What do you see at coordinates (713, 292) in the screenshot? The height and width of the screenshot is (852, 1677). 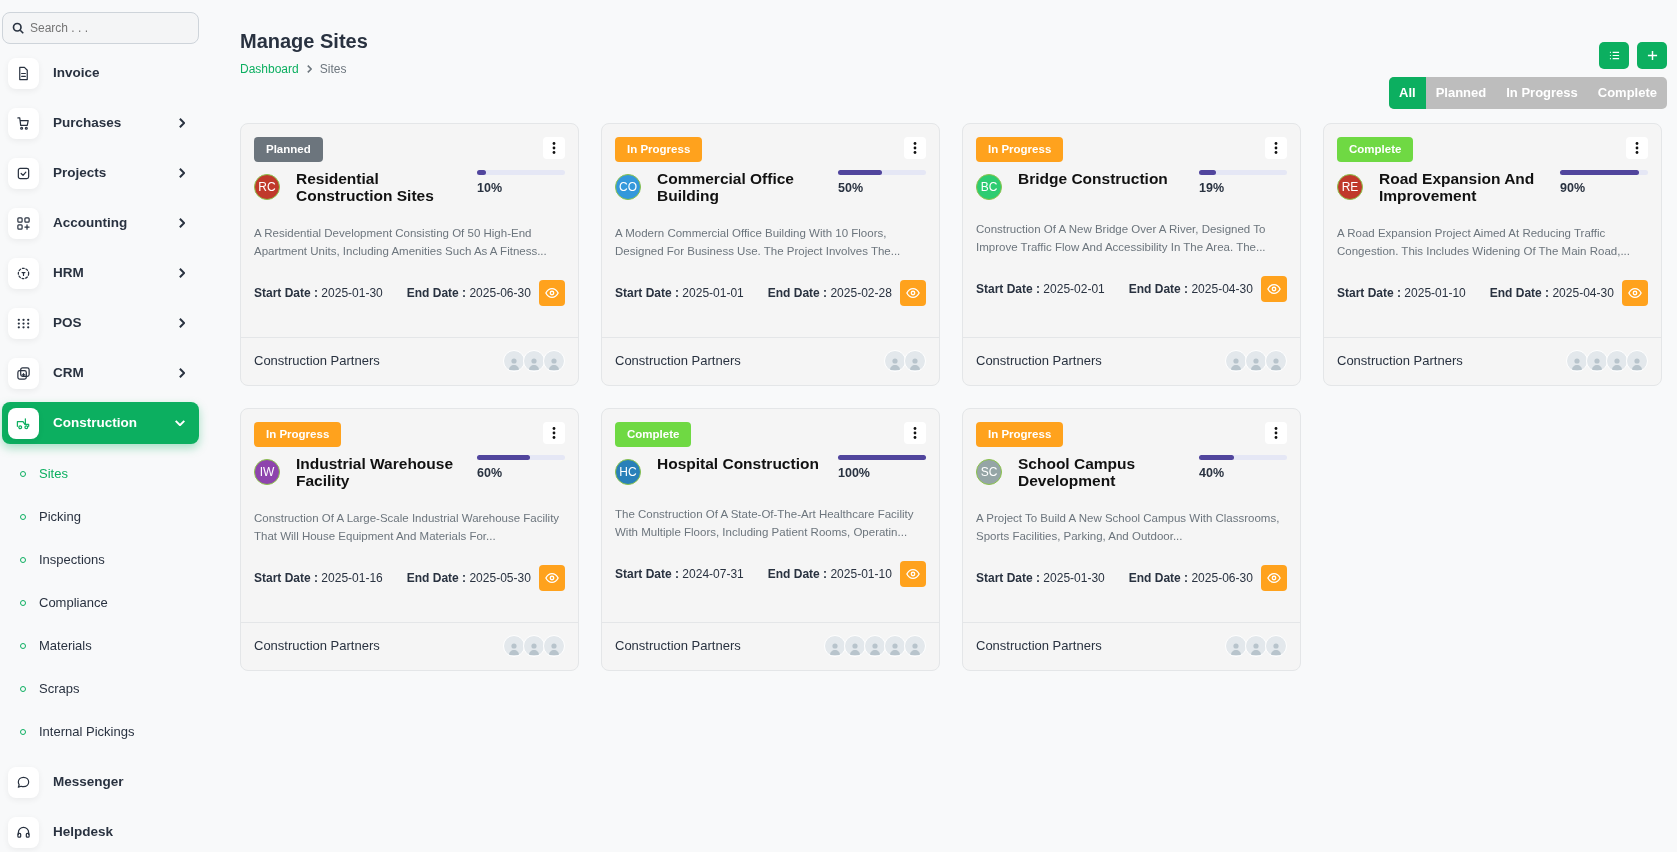 I see `date-value: 2025-01-01` at bounding box center [713, 292].